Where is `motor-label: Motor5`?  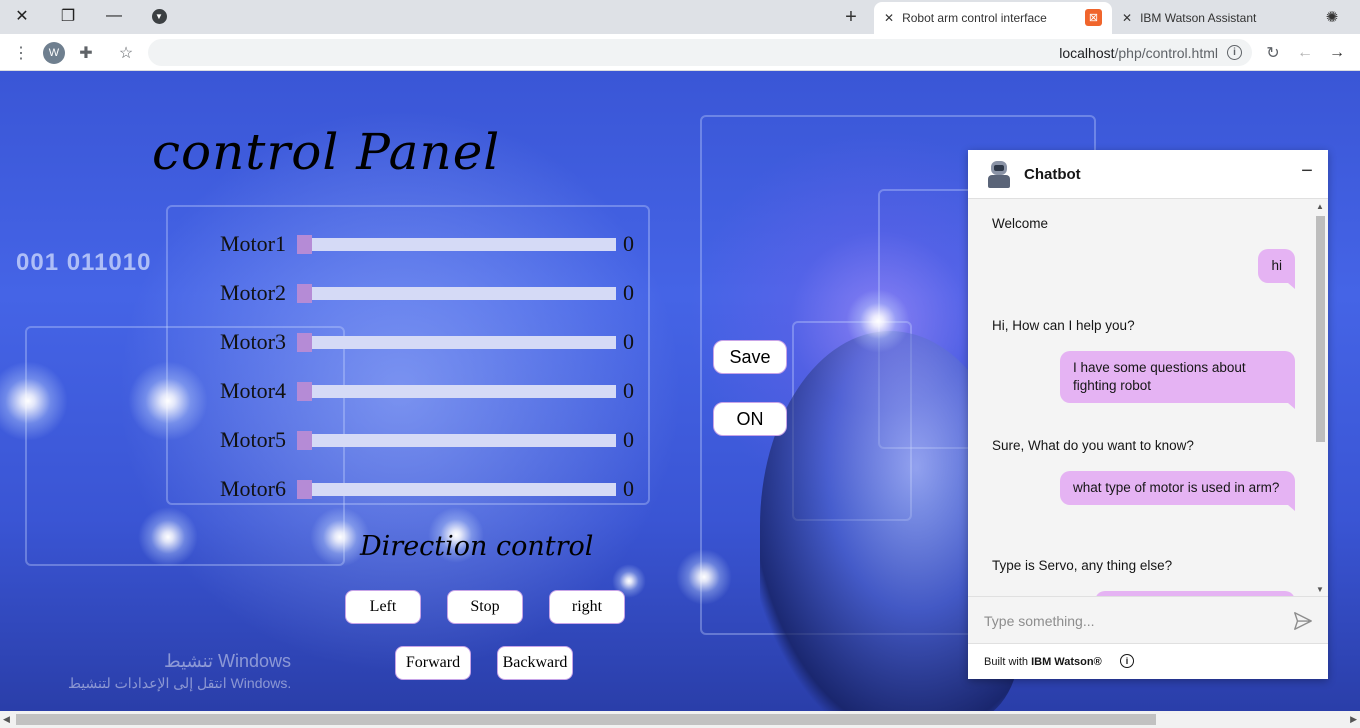
motor-label: Motor5 is located at coordinates (253, 439).